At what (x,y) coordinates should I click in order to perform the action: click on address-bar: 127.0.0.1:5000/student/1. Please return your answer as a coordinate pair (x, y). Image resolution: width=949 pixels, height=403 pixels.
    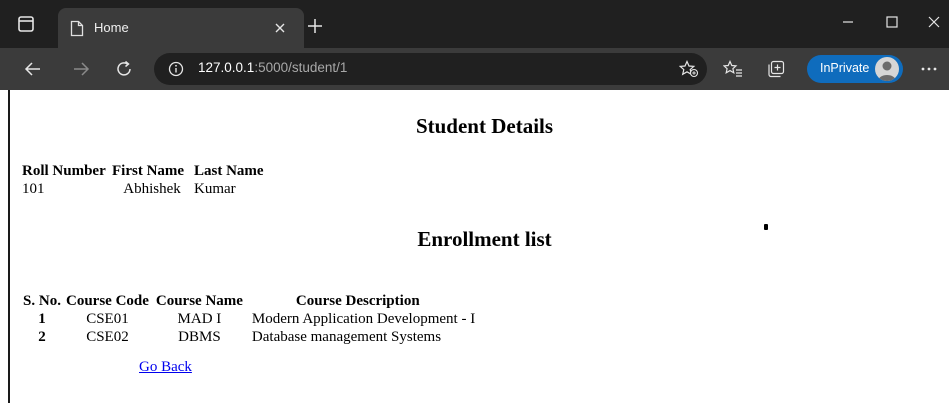
    Looking at the image, I should click on (430, 69).